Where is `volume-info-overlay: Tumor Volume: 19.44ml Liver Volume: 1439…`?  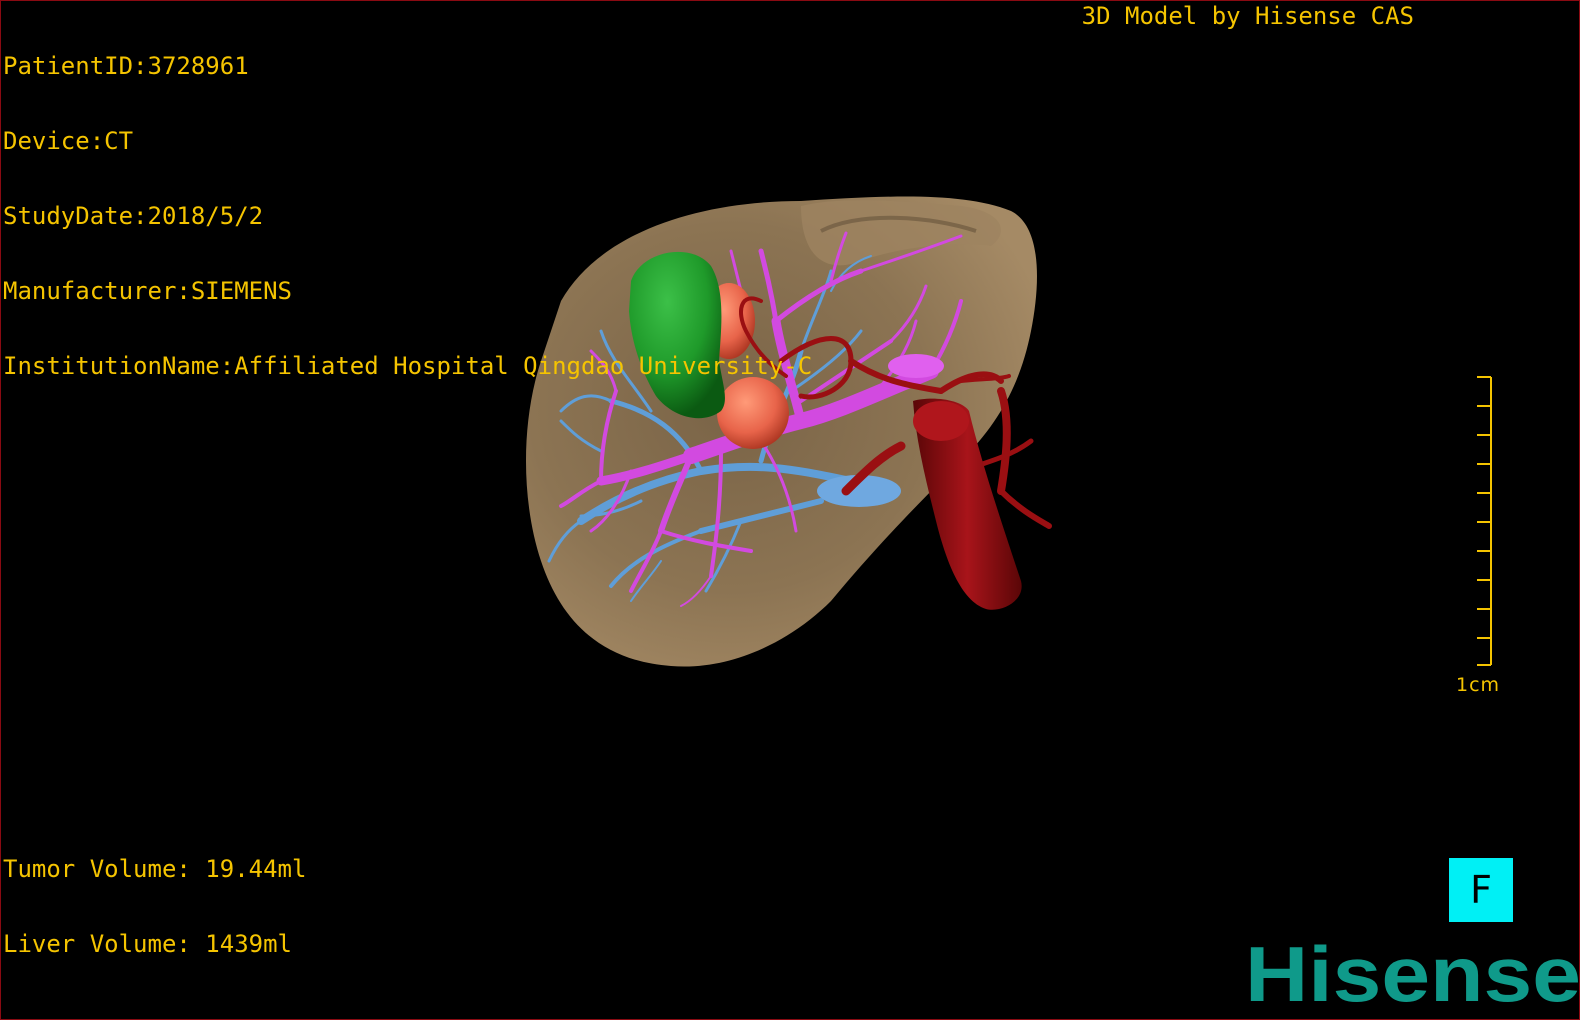
volume-info-overlay: Tumor Volume: 19.44ml Liver Volume: 1439… is located at coordinates (154, 907).